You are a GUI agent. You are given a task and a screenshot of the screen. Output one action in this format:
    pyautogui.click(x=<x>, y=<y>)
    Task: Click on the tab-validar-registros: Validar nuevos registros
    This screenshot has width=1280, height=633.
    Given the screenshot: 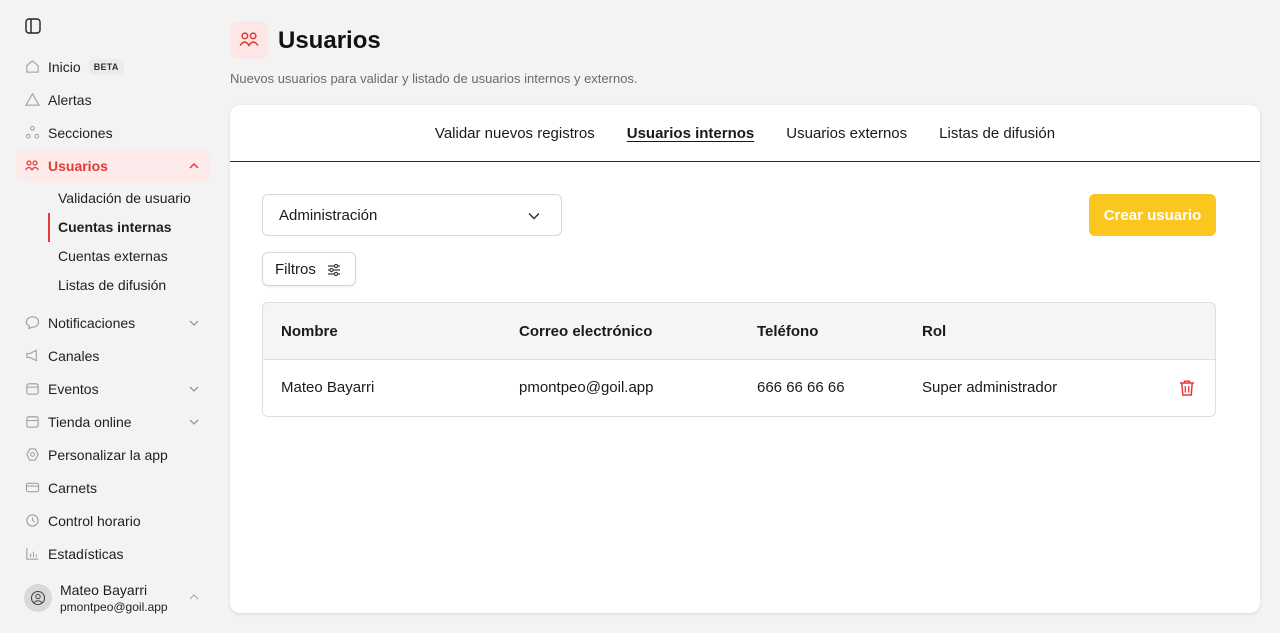 What is the action you would take?
    pyautogui.click(x=515, y=133)
    